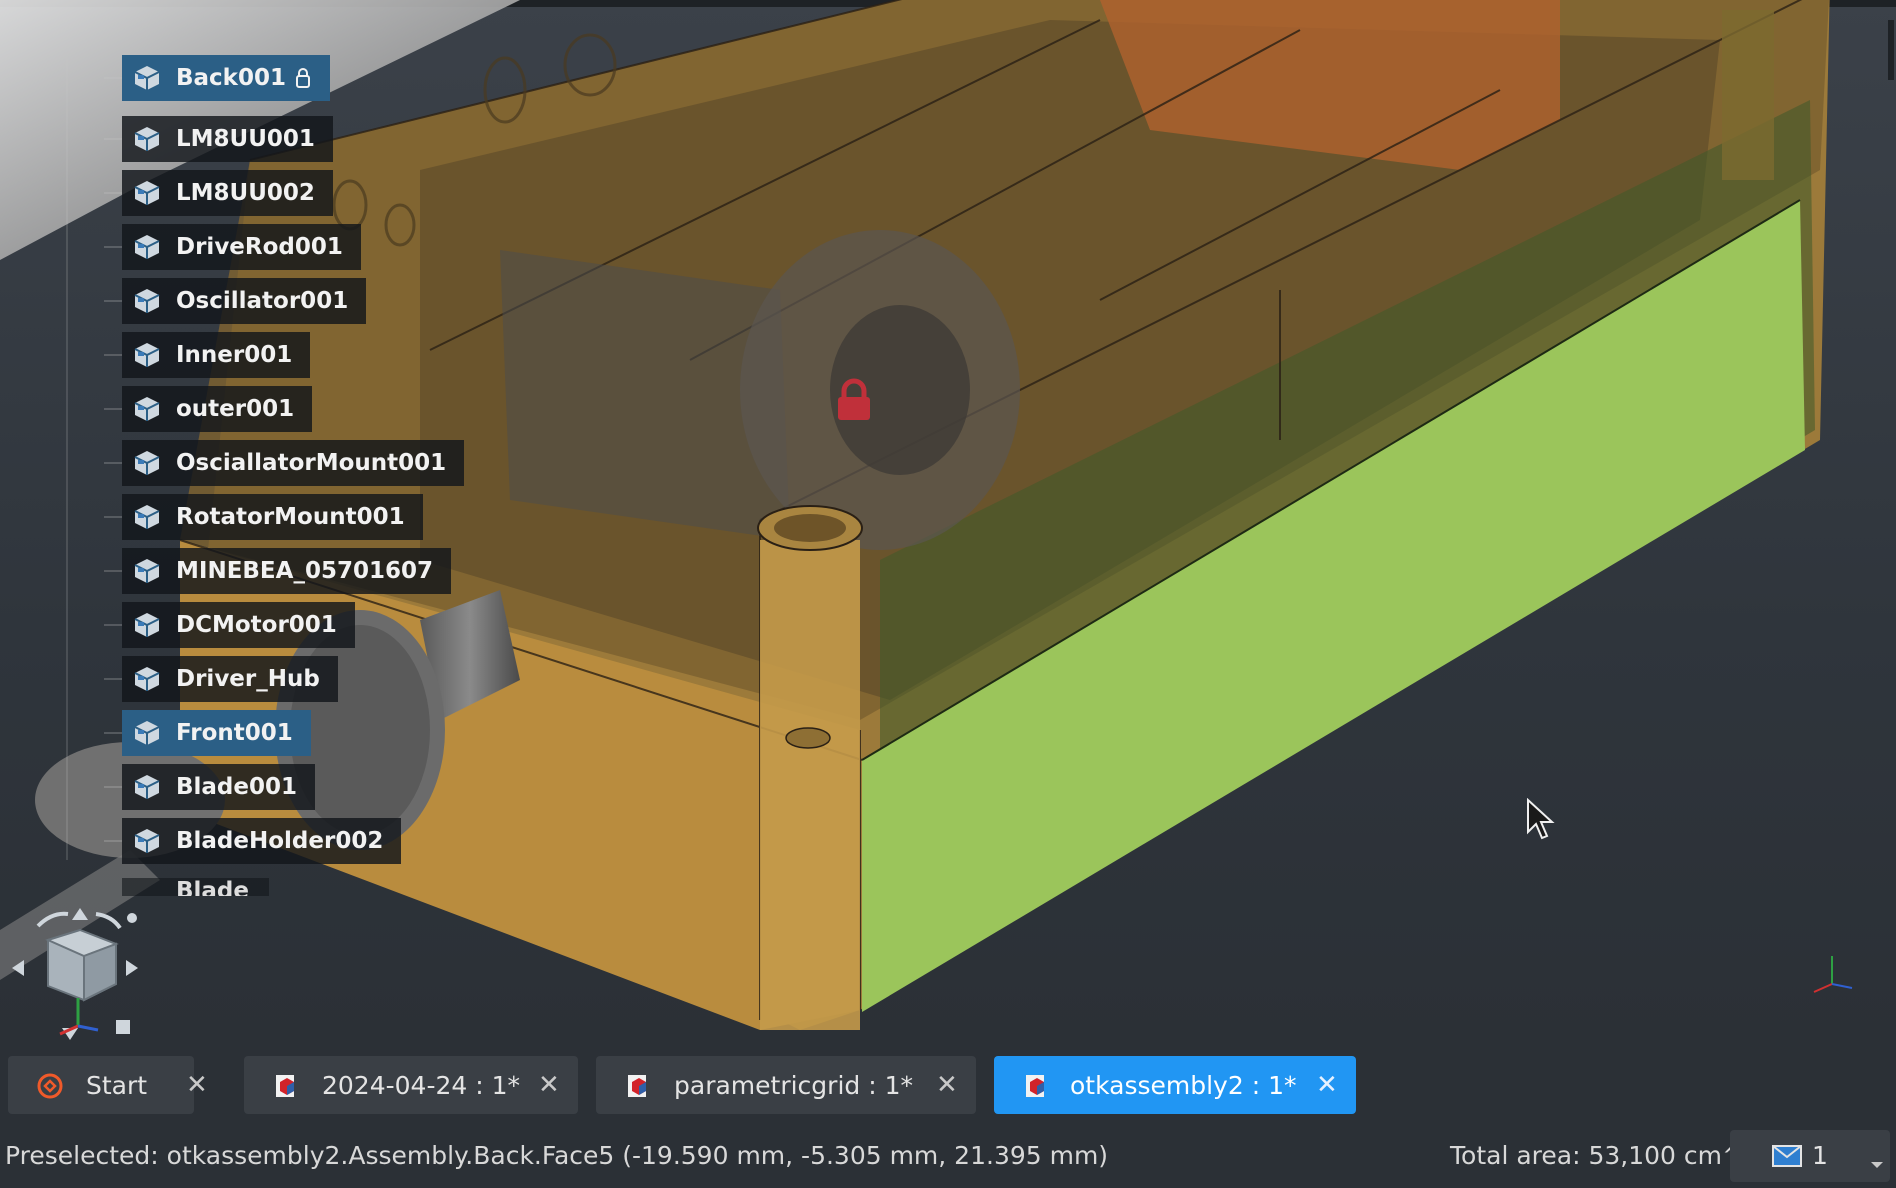 The width and height of the screenshot is (1896, 1188). What do you see at coordinates (303, 78) in the screenshot?
I see `lock-icon` at bounding box center [303, 78].